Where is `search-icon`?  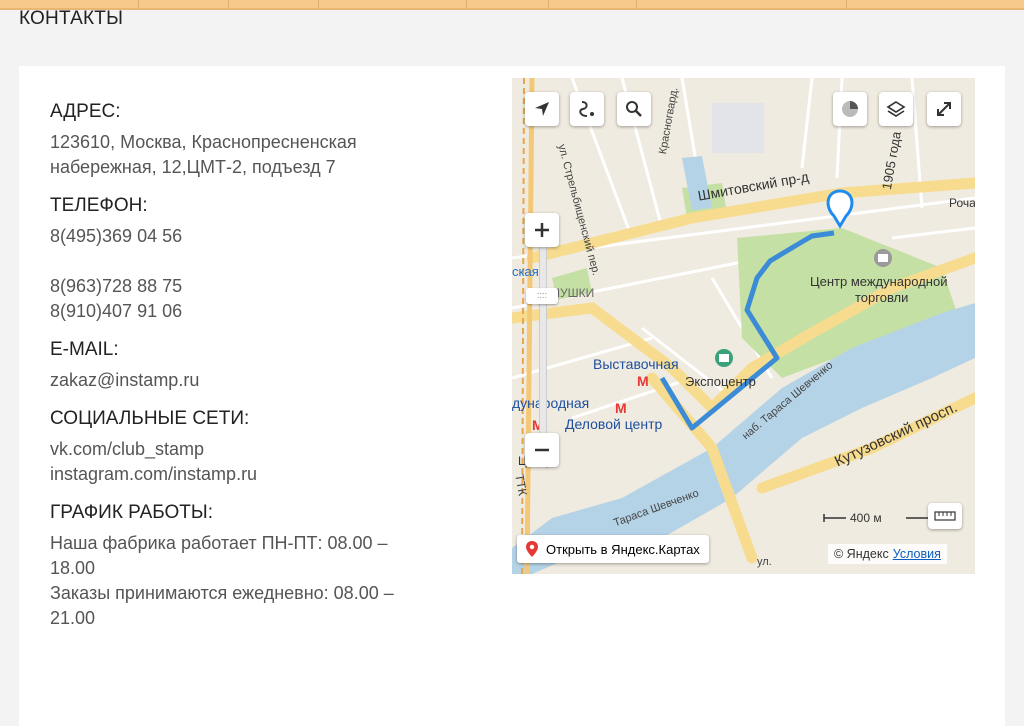 search-icon is located at coordinates (634, 109).